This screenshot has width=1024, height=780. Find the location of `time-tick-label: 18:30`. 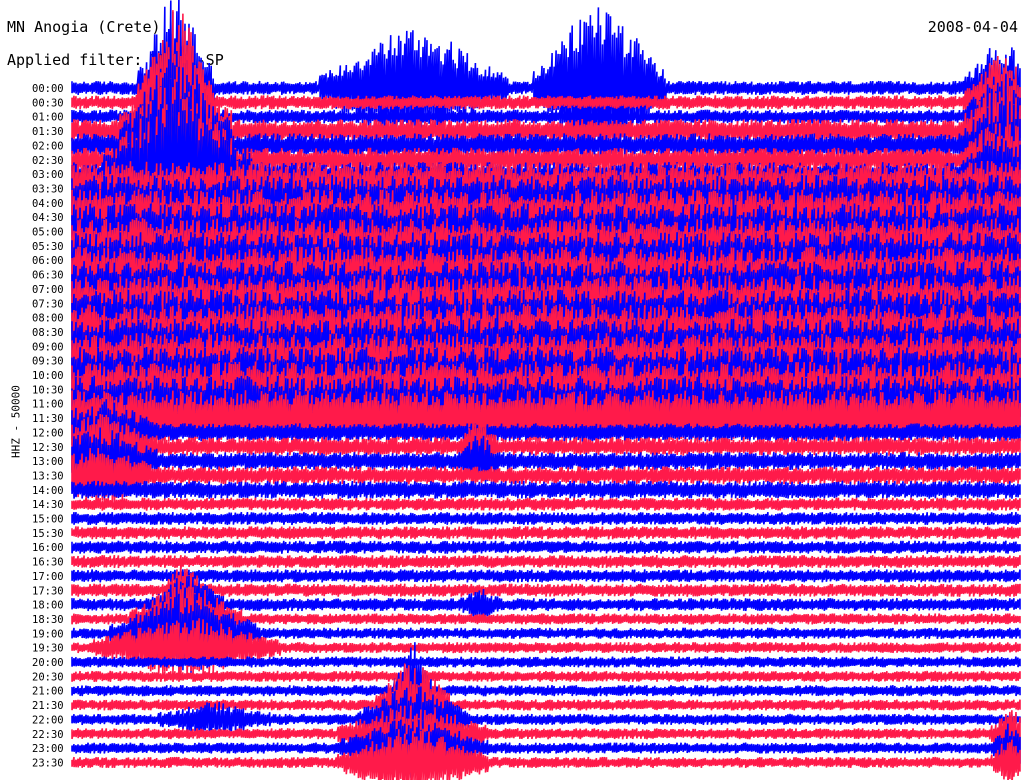

time-tick-label: 18:30 is located at coordinates (48, 620).